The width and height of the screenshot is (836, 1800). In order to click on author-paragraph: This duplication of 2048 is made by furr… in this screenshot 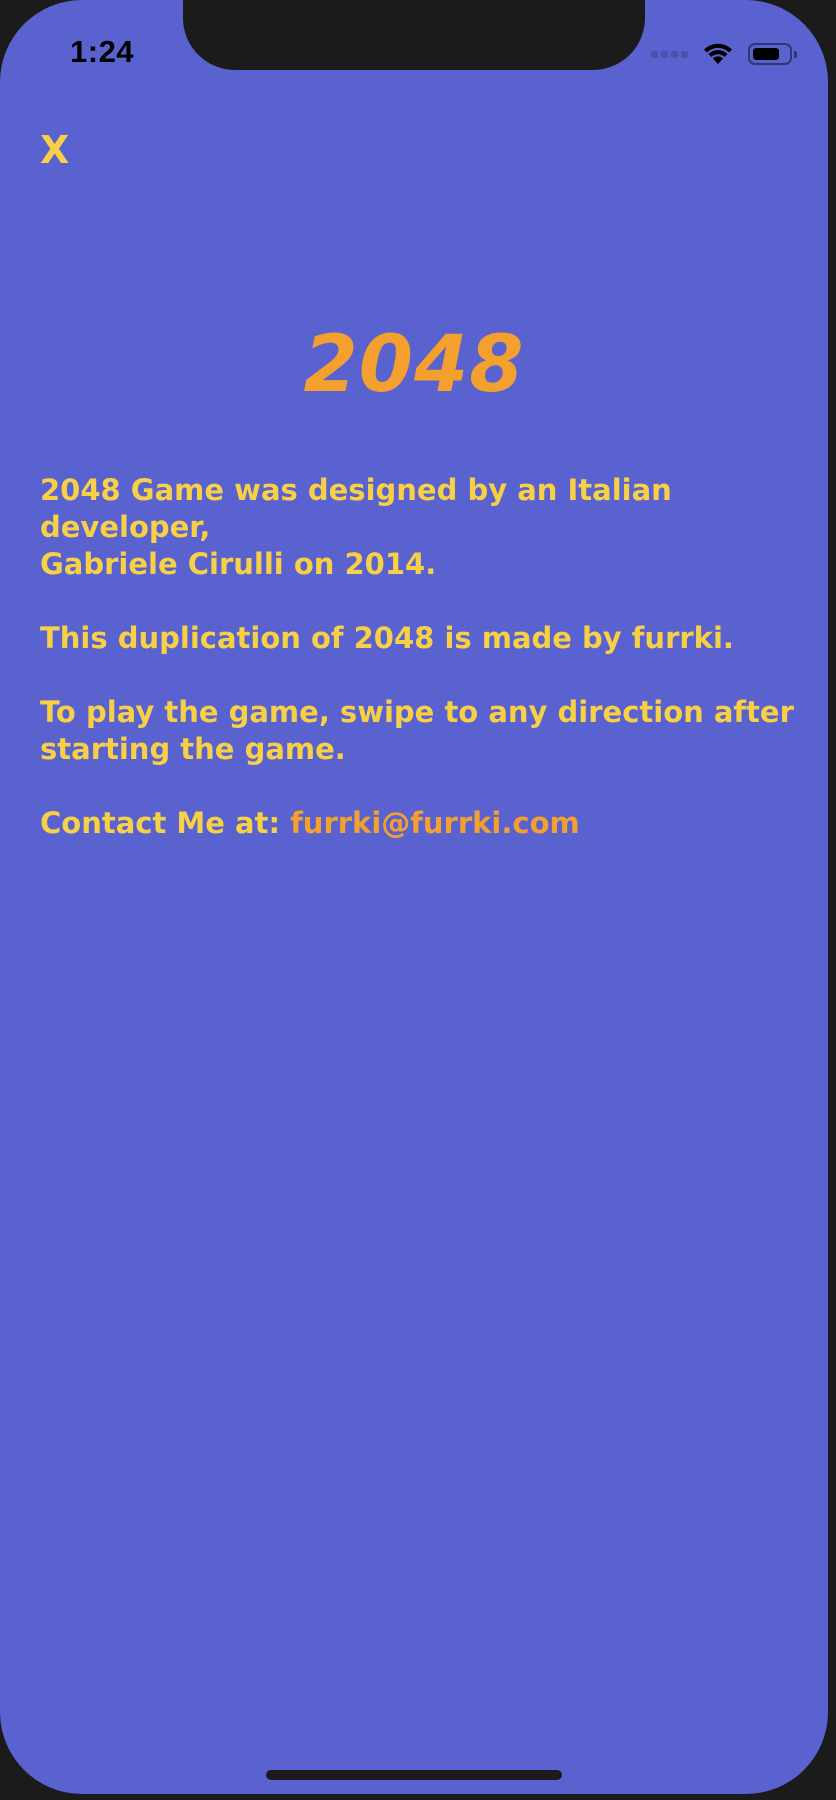, I will do `click(387, 638)`.